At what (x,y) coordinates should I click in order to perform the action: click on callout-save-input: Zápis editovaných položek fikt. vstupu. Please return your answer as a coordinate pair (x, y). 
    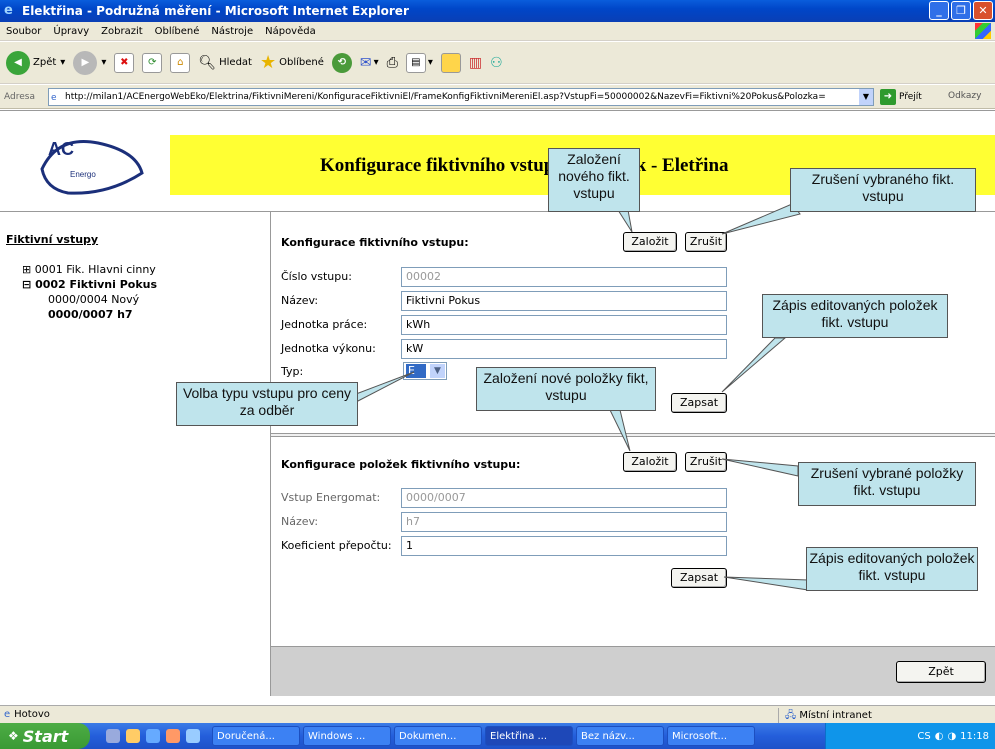
    Looking at the image, I should click on (855, 316).